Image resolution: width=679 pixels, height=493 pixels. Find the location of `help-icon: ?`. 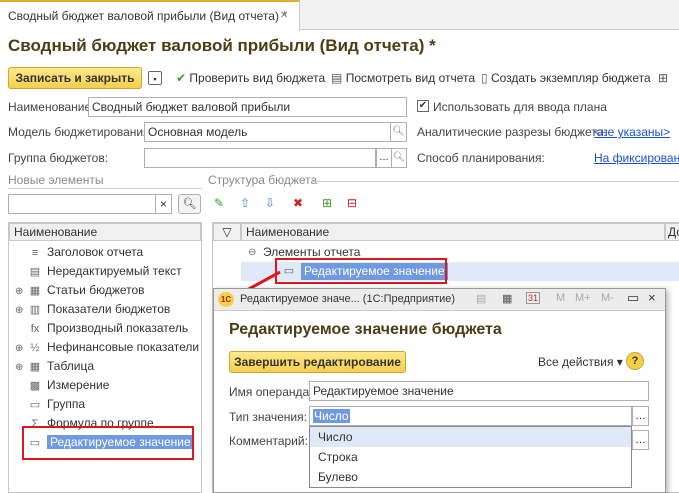

help-icon: ? is located at coordinates (635, 361).